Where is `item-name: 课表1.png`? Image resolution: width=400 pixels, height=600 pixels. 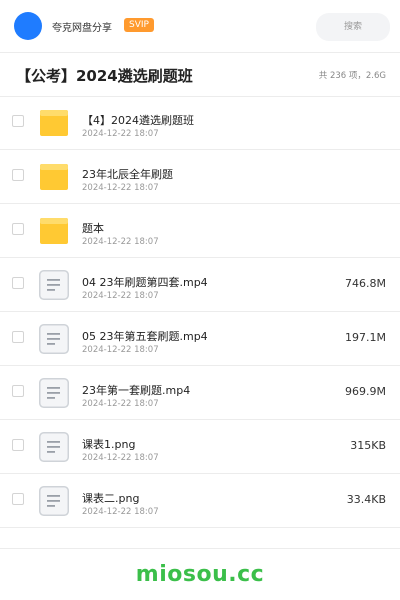 item-name: 课表1.png is located at coordinates (109, 444).